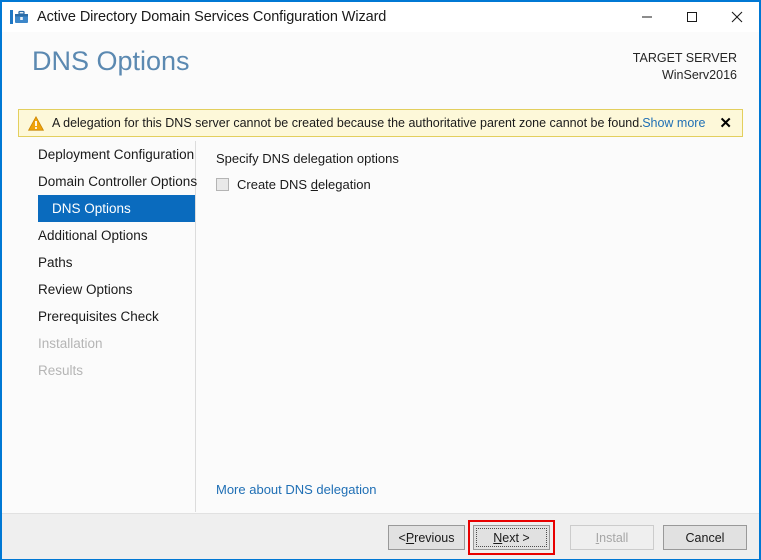 The height and width of the screenshot is (560, 761). What do you see at coordinates (705, 537) in the screenshot?
I see `cancel-button: Cancel` at bounding box center [705, 537].